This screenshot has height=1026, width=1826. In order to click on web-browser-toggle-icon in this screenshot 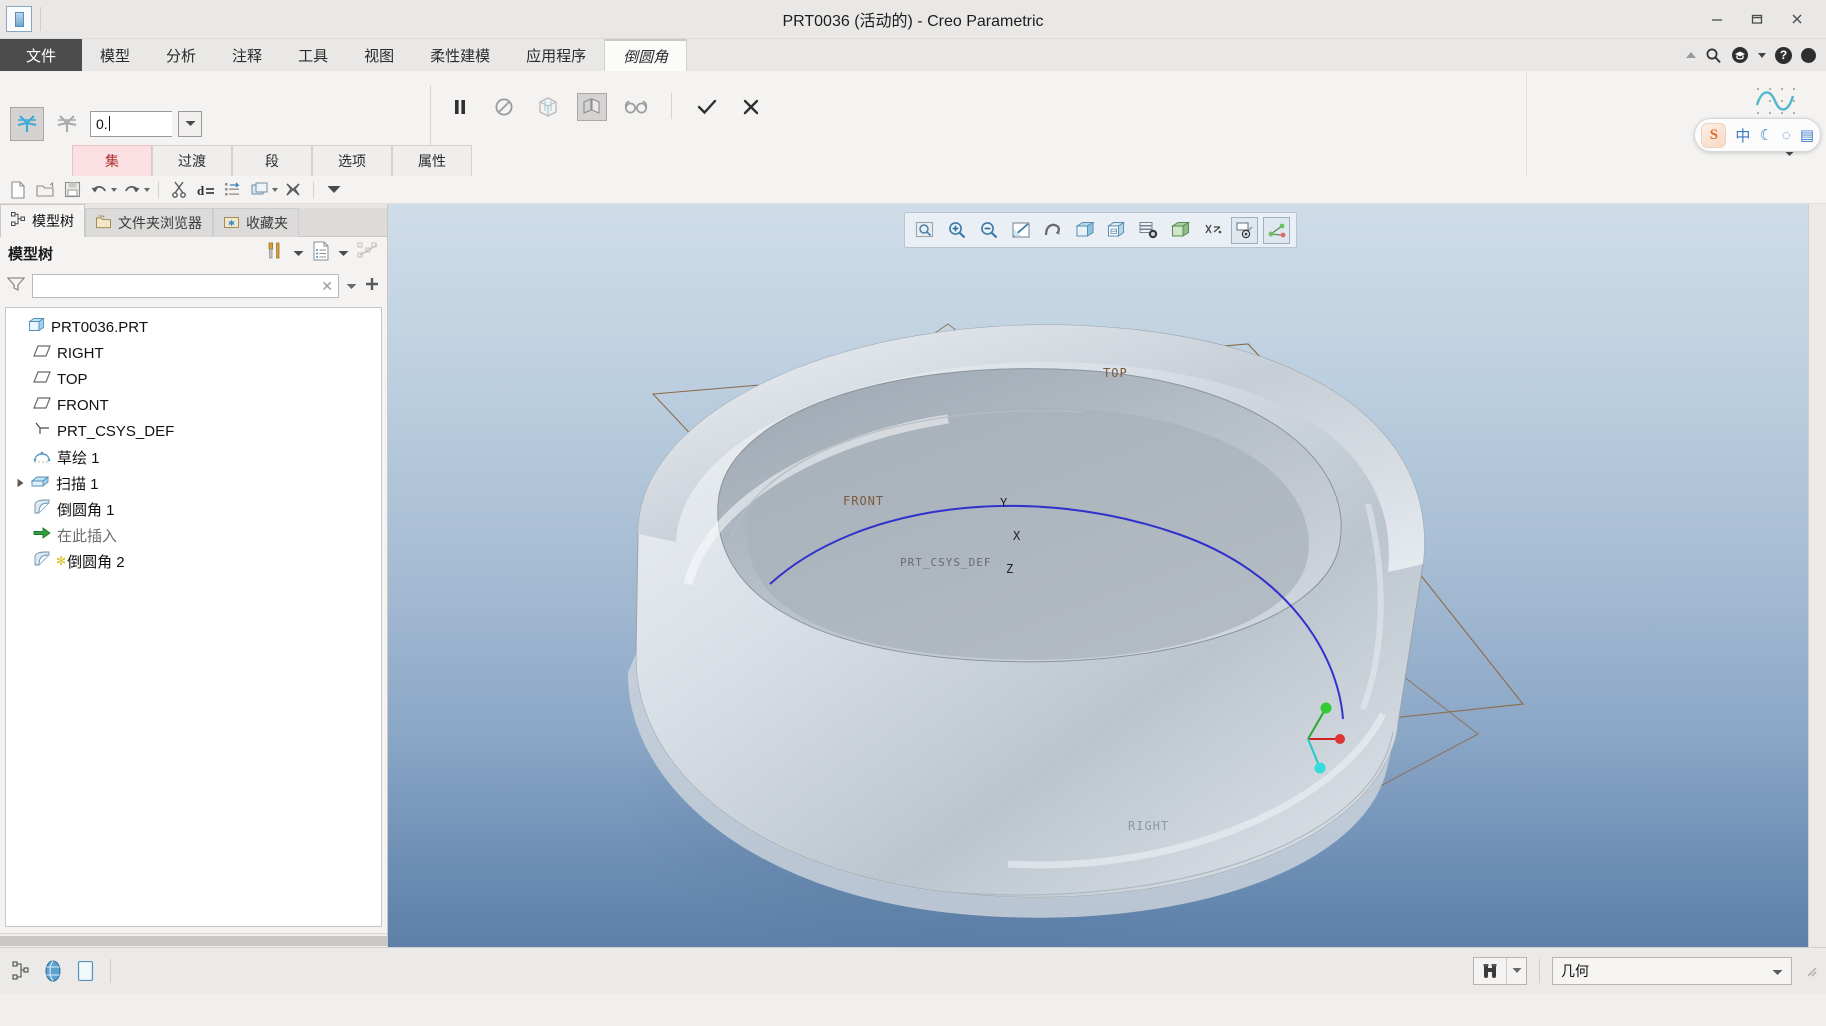, I will do `click(53, 971)`.